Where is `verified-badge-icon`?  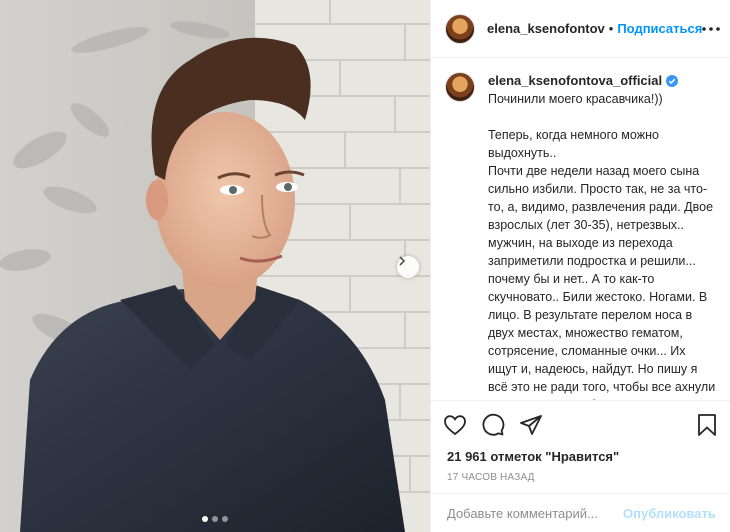 verified-badge-icon is located at coordinates (672, 81).